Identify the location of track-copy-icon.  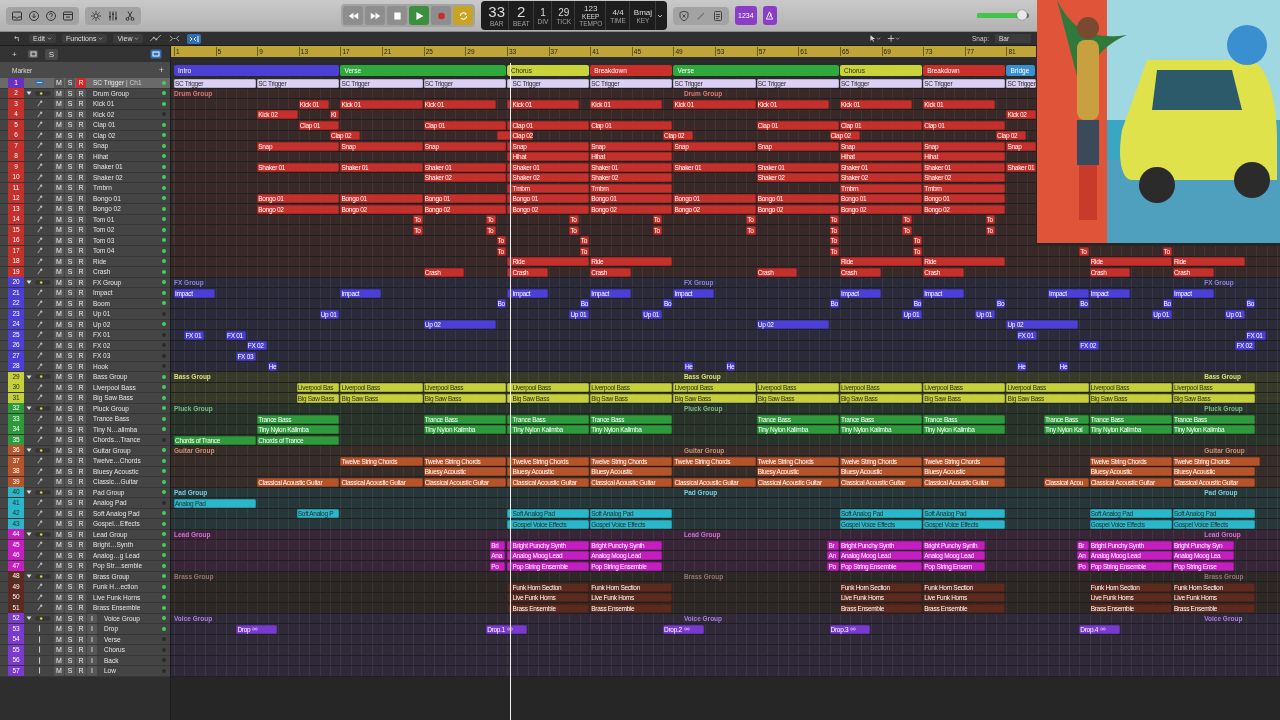
(32, 54).